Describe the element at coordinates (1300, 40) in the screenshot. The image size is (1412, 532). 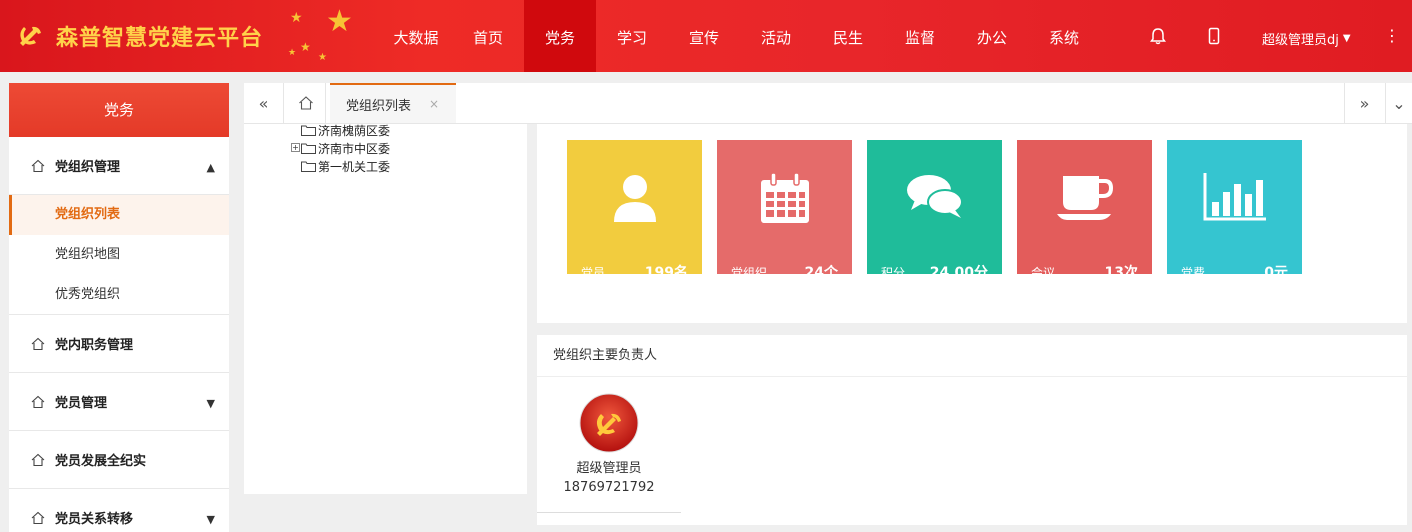
I see `user-name: 超级管理员dj` at that location.